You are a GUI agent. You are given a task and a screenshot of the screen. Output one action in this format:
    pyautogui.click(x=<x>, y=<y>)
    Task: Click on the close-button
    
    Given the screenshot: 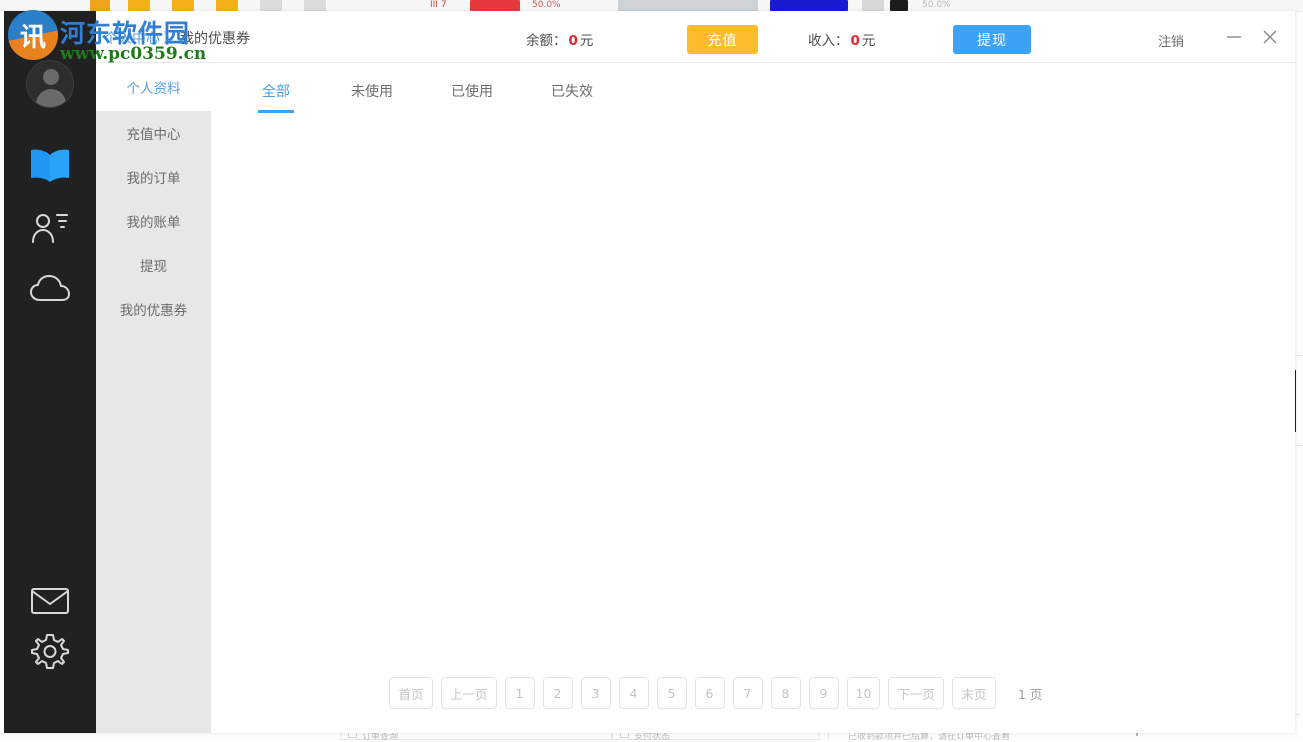 What is the action you would take?
    pyautogui.click(x=1270, y=37)
    